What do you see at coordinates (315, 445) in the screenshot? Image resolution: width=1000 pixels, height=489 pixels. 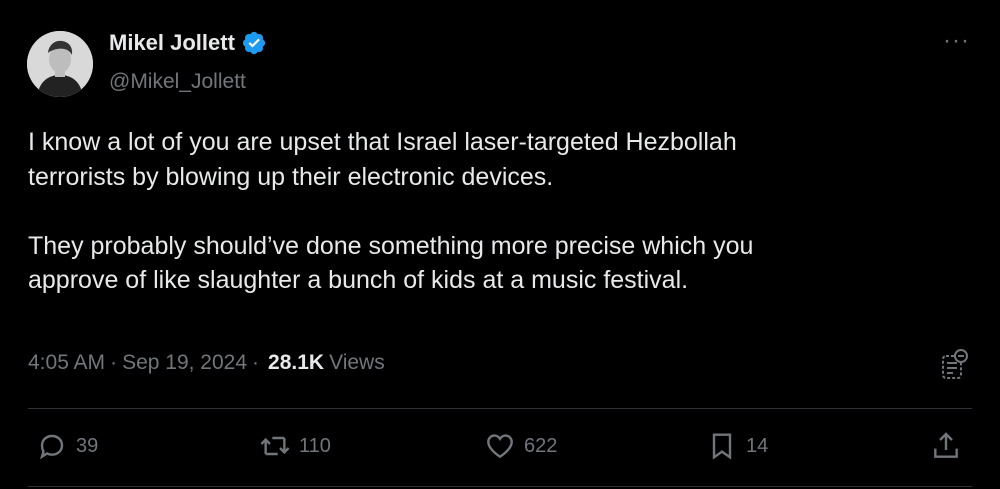 I see `retweet-count: 110` at bounding box center [315, 445].